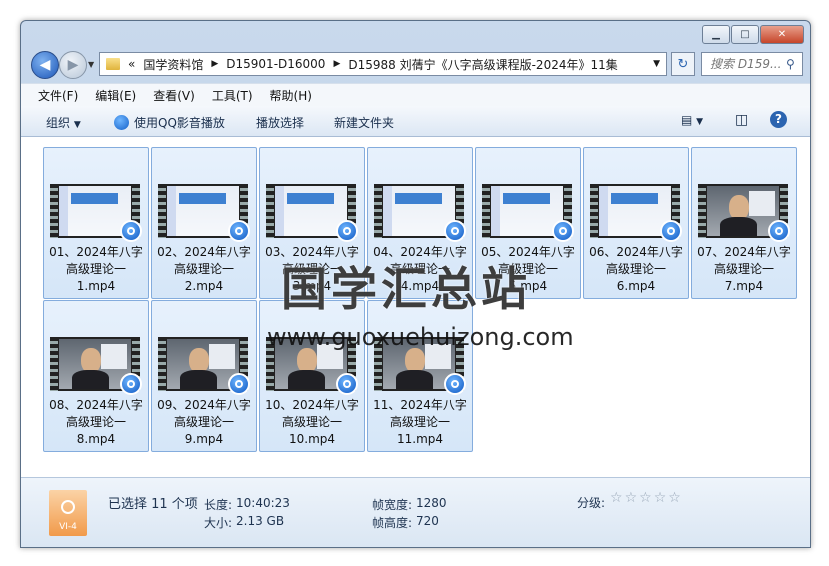 The height and width of the screenshot is (566, 829). What do you see at coordinates (420, 405) in the screenshot?
I see `file-name-line: 11、2024年八字` at bounding box center [420, 405].